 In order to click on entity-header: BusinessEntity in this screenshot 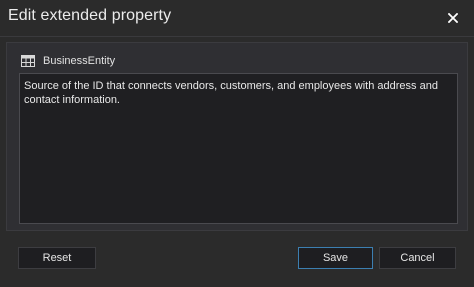, I will do `click(68, 61)`.